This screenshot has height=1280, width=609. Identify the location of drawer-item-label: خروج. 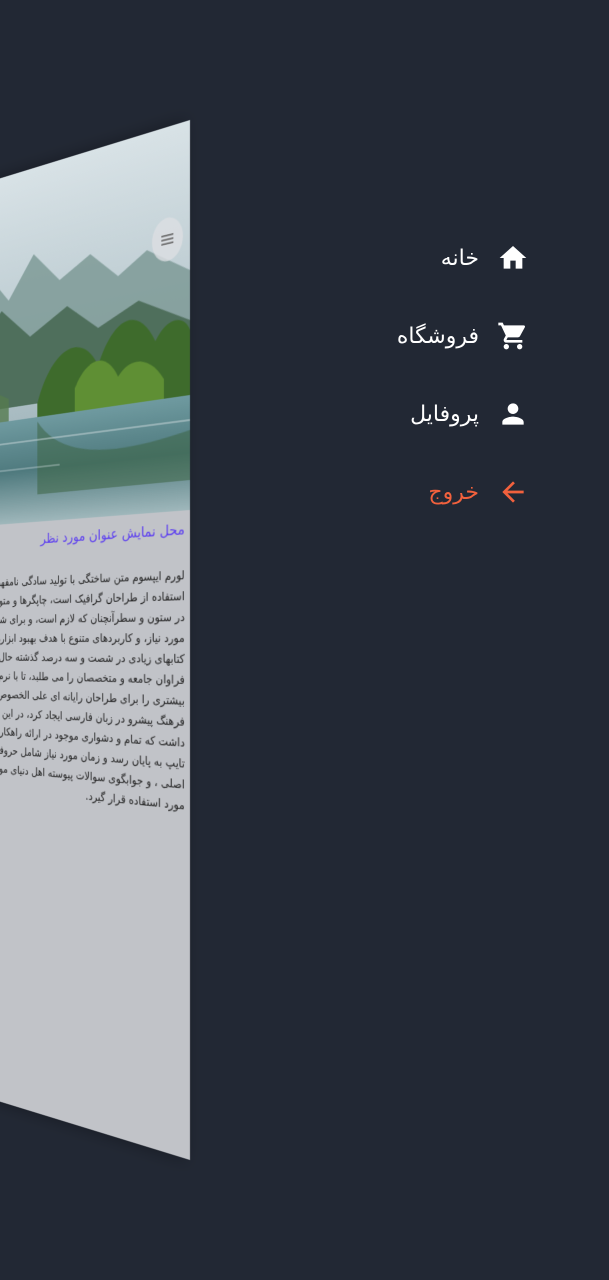
(453, 492).